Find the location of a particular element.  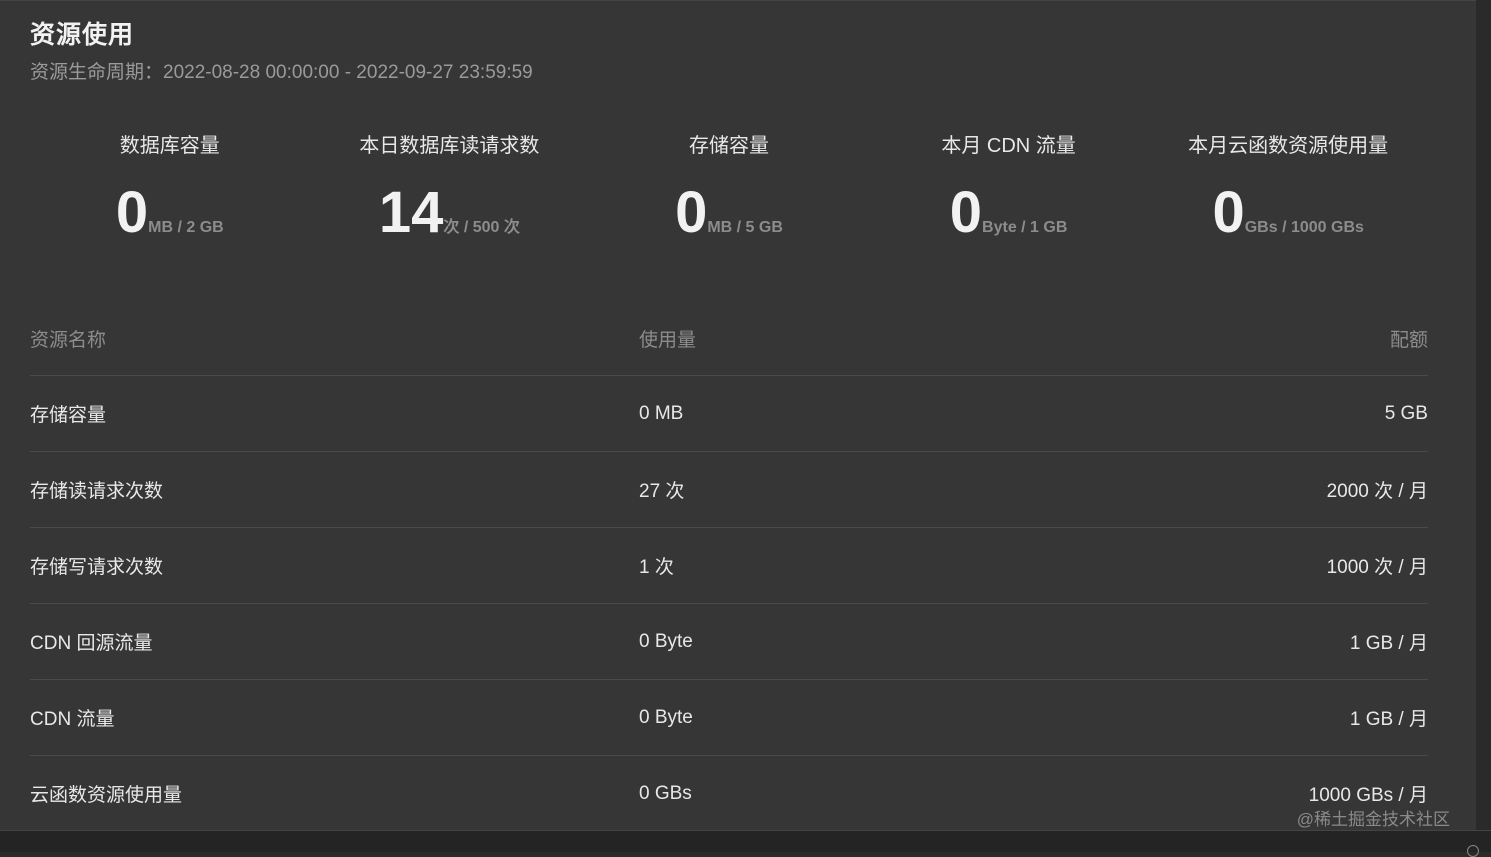

cell-usage: 0 GBs is located at coordinates (665, 793).